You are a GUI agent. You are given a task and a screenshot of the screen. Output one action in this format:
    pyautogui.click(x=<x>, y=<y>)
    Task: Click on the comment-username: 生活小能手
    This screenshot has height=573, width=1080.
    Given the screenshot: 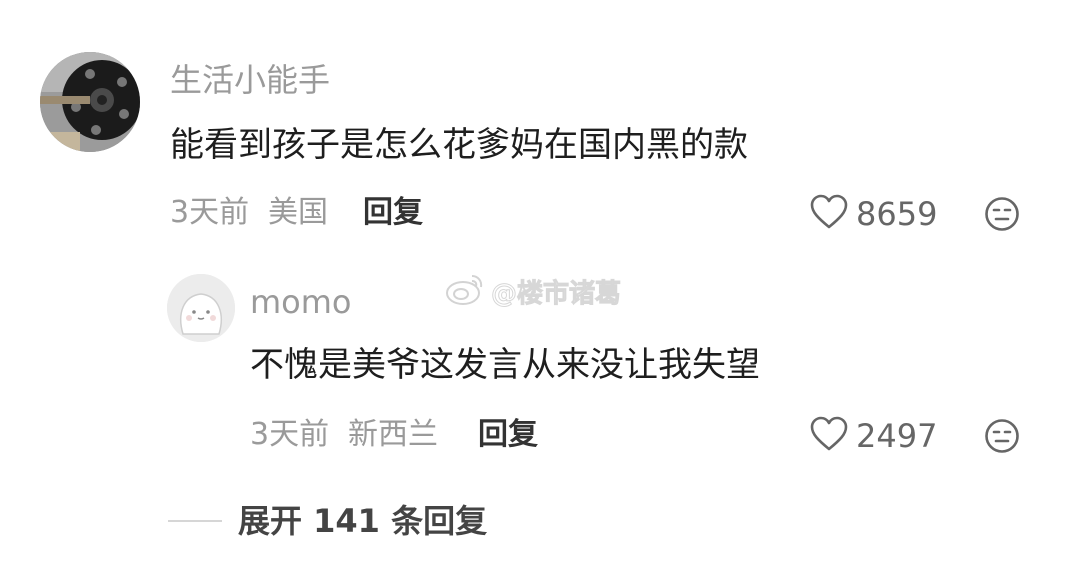 What is the action you would take?
    pyautogui.click(x=250, y=80)
    